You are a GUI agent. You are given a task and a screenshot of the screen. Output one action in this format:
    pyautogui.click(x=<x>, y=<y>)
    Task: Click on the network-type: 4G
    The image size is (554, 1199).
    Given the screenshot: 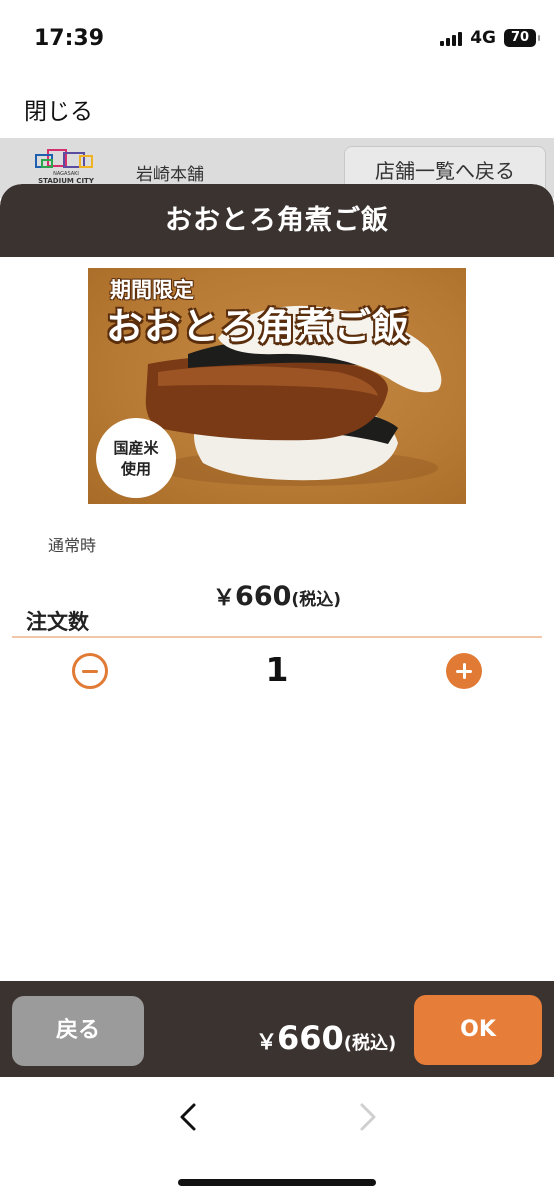 What is the action you would take?
    pyautogui.click(x=483, y=38)
    